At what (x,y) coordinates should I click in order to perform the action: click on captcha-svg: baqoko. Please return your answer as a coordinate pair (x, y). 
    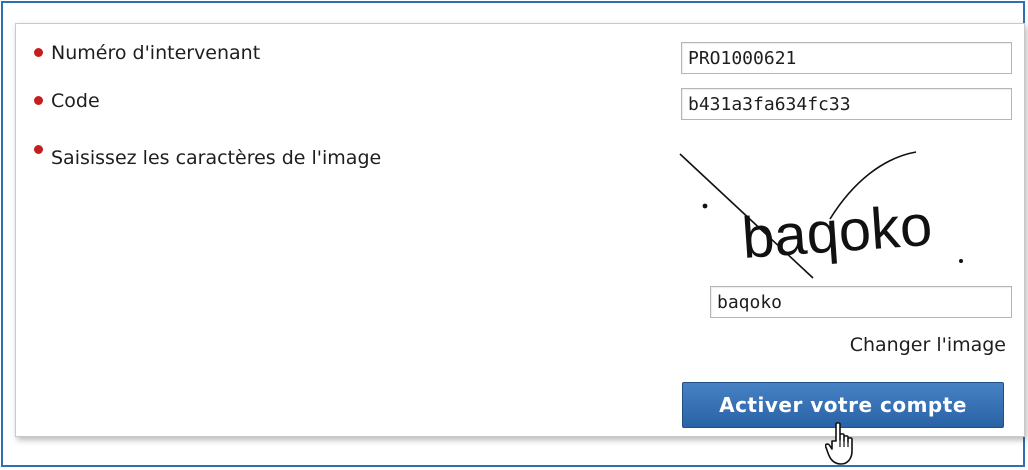
    Looking at the image, I should click on (821, 215).